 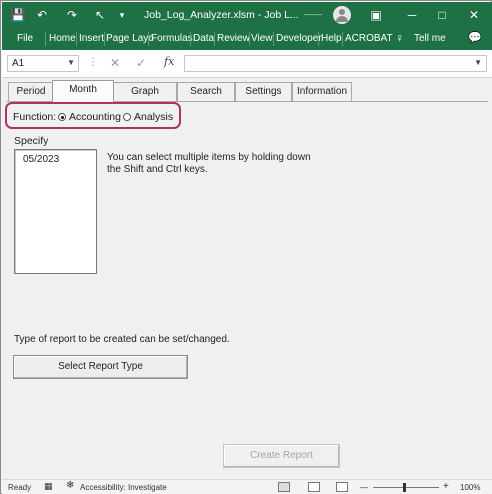 I want to click on page-break-view-icon, so click(x=342, y=487).